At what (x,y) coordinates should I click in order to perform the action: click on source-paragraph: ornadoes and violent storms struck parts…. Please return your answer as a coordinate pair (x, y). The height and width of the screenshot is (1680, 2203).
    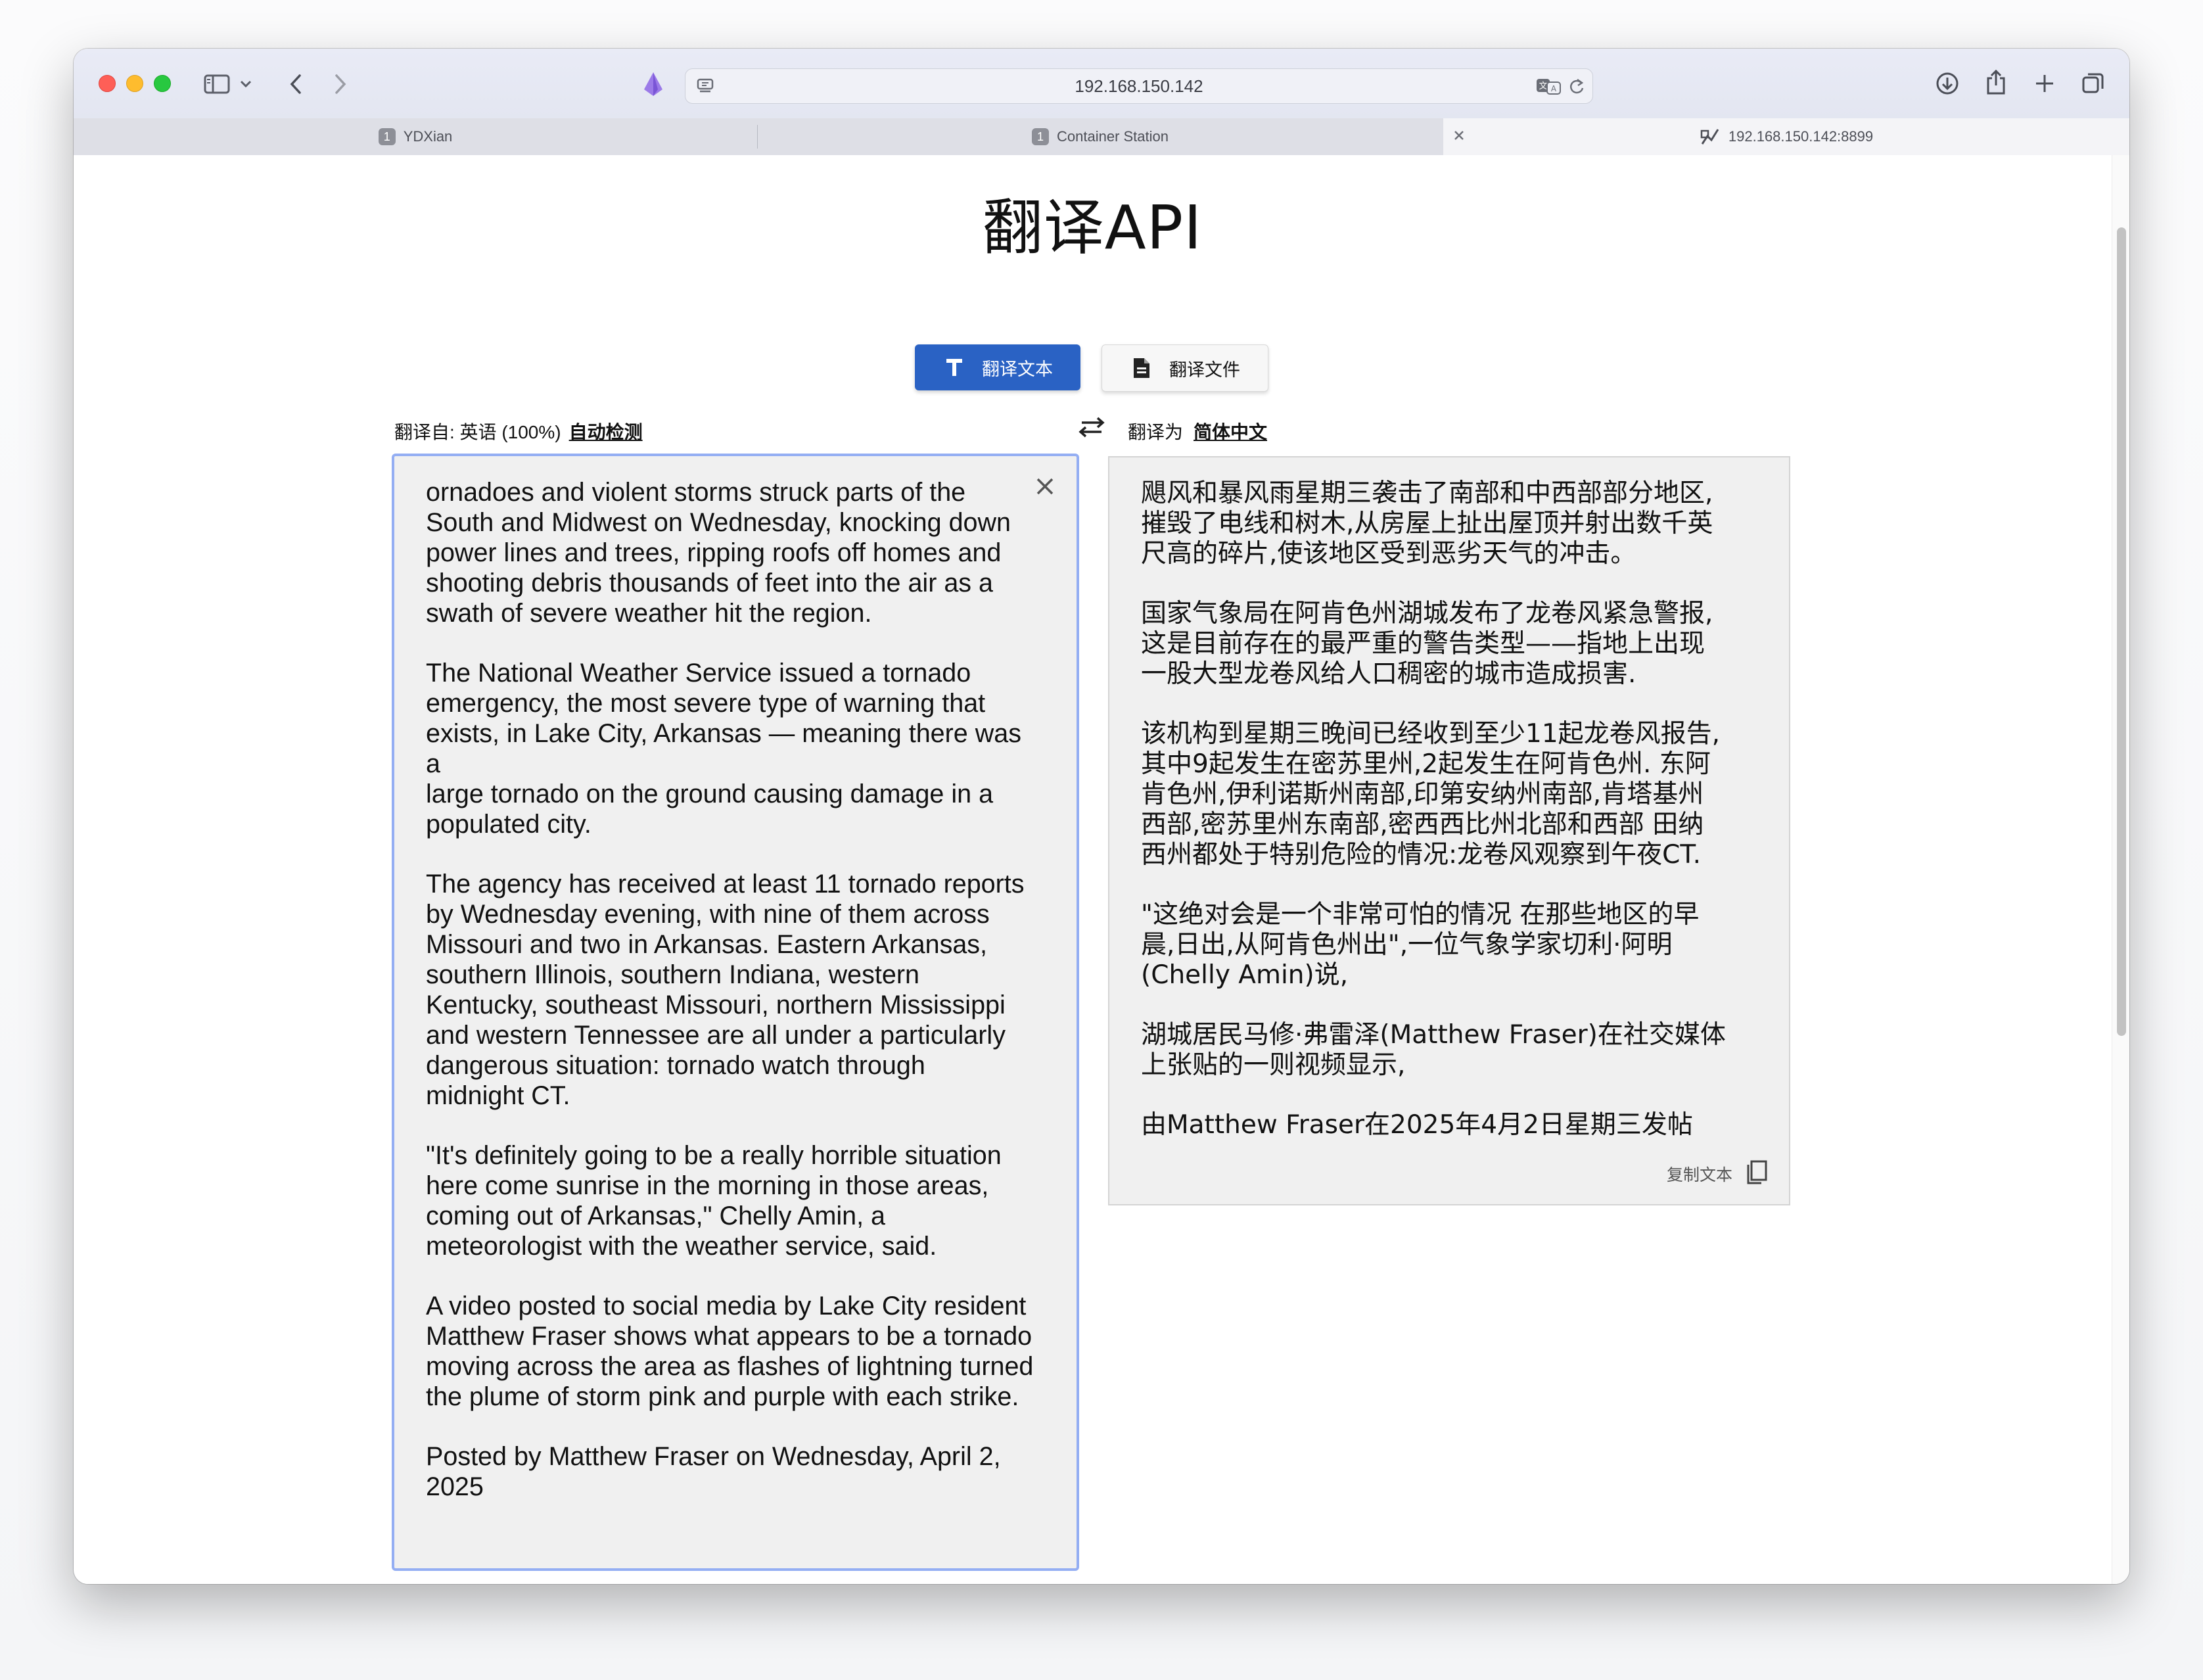
    Looking at the image, I should click on (718, 553).